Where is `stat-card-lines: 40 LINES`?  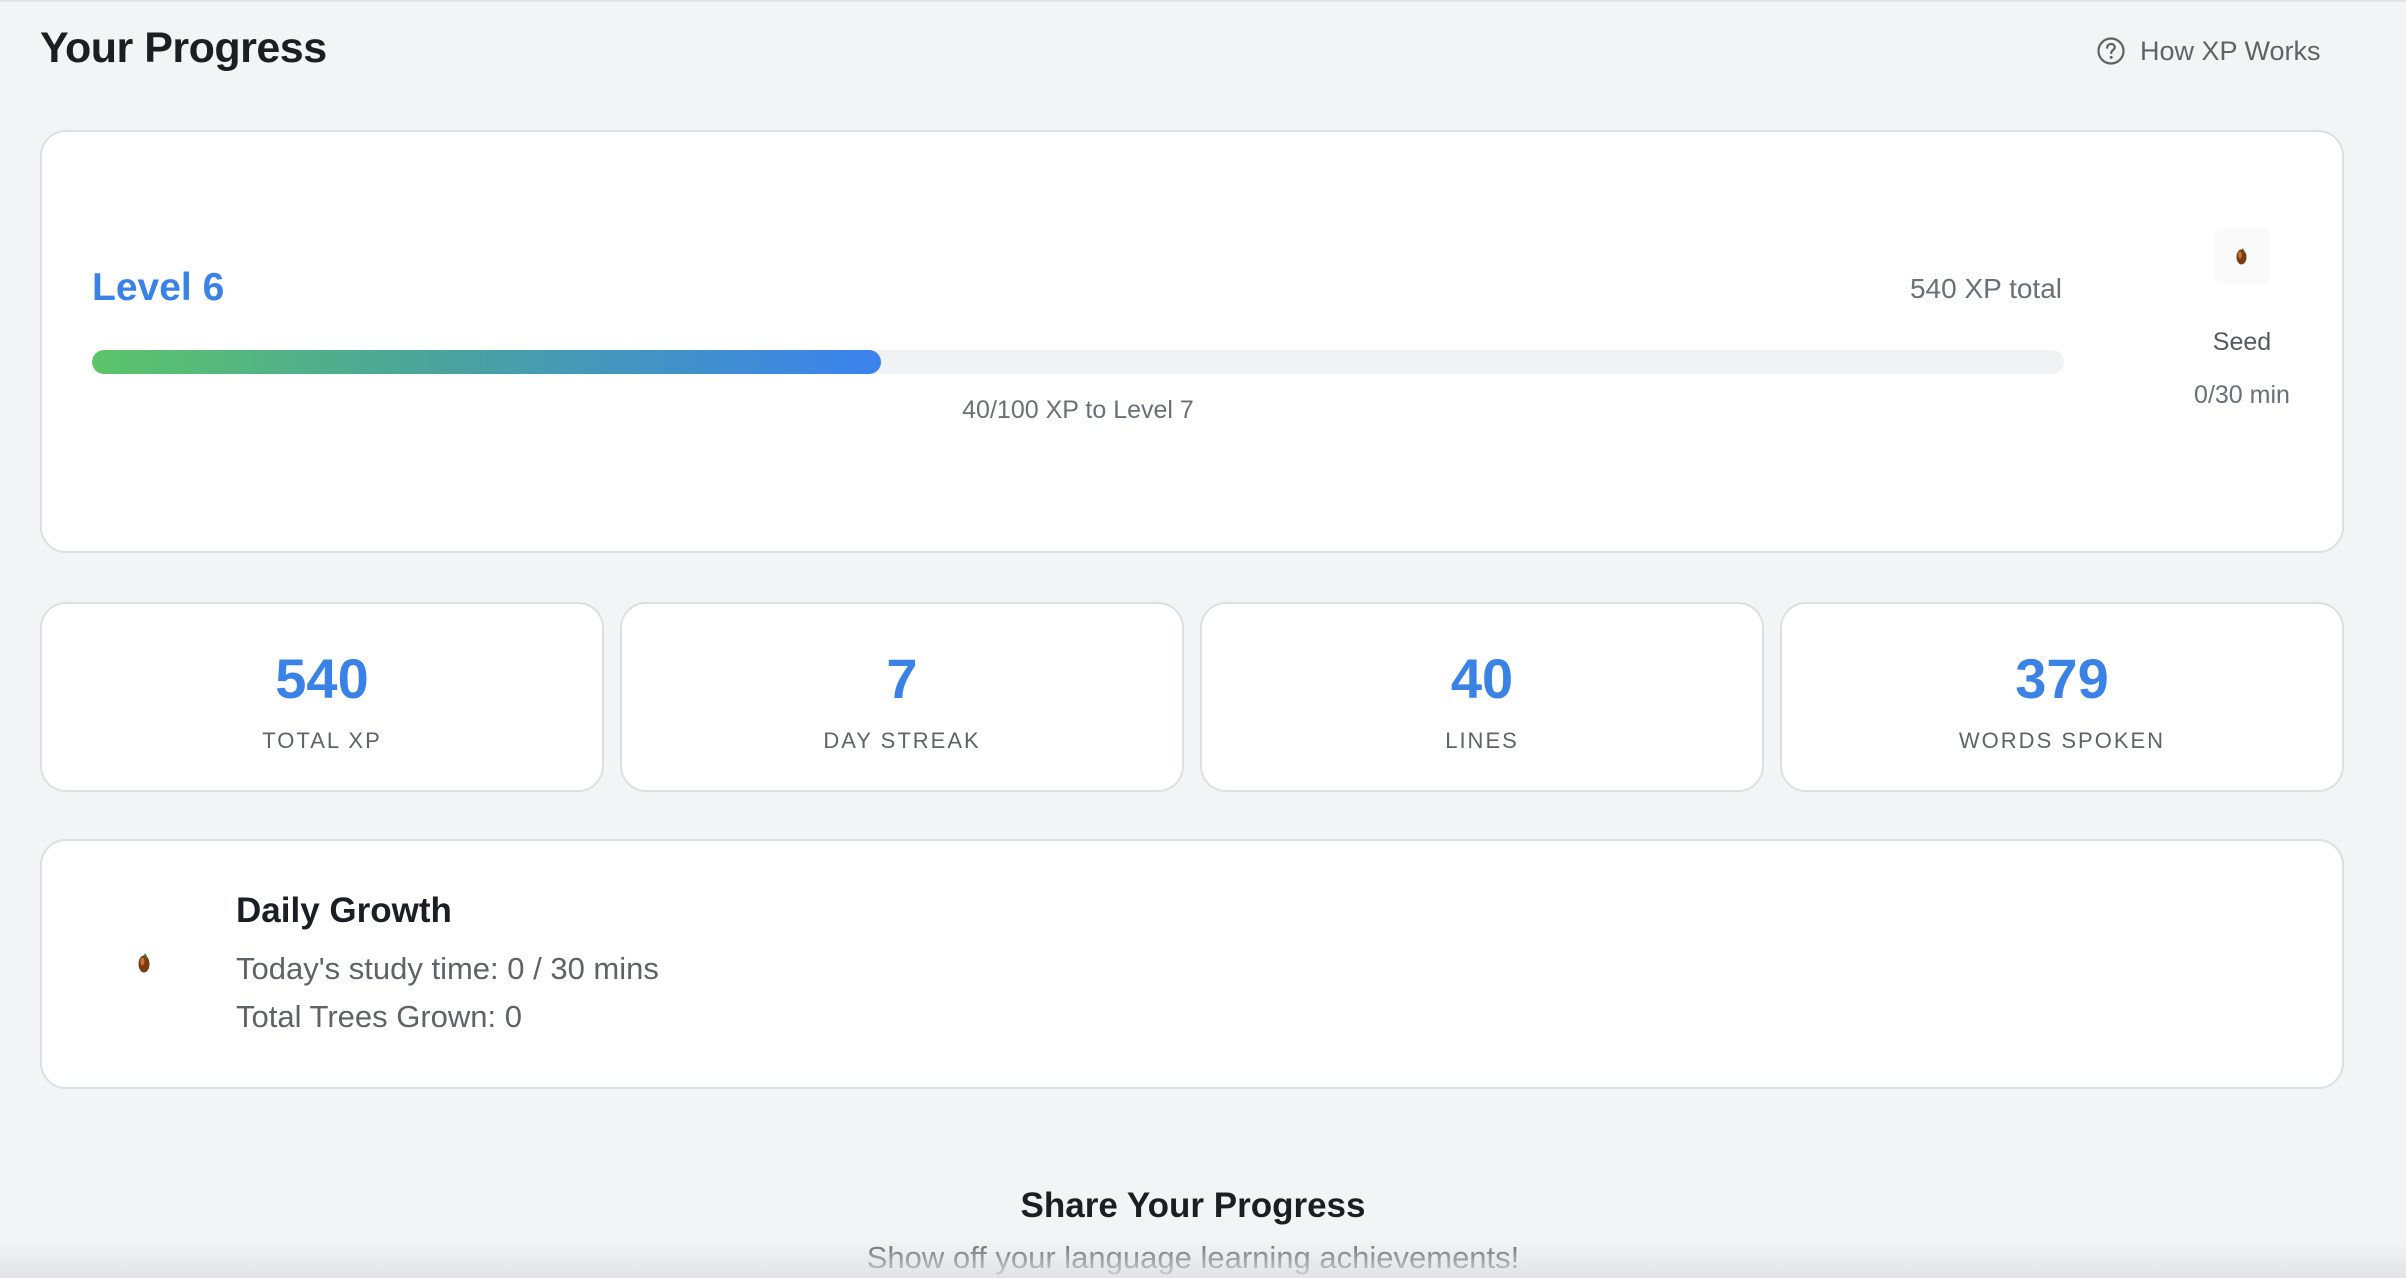
stat-card-lines: 40 LINES is located at coordinates (1482, 697).